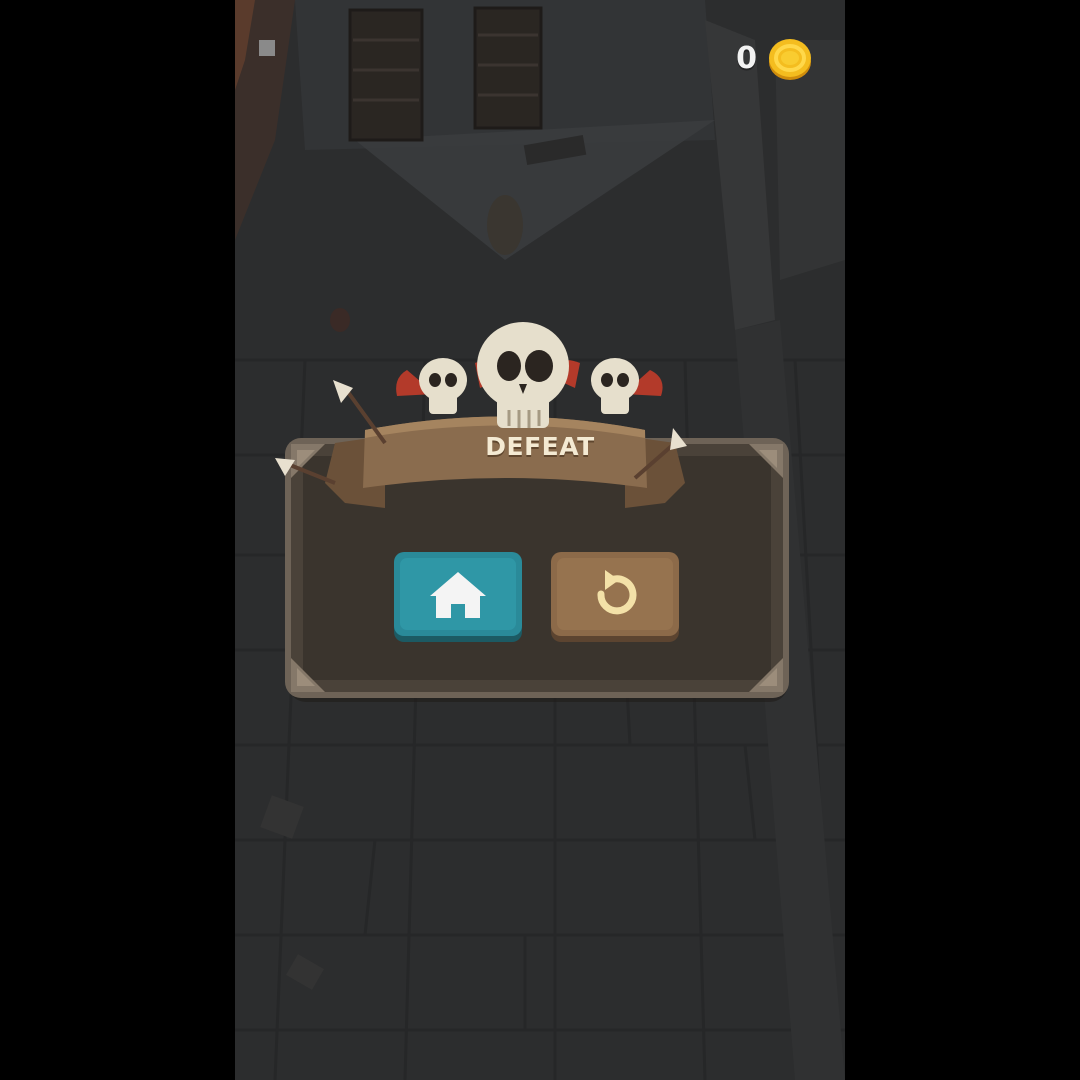 Image resolution: width=1080 pixels, height=1080 pixels. I want to click on home-button, so click(458, 597).